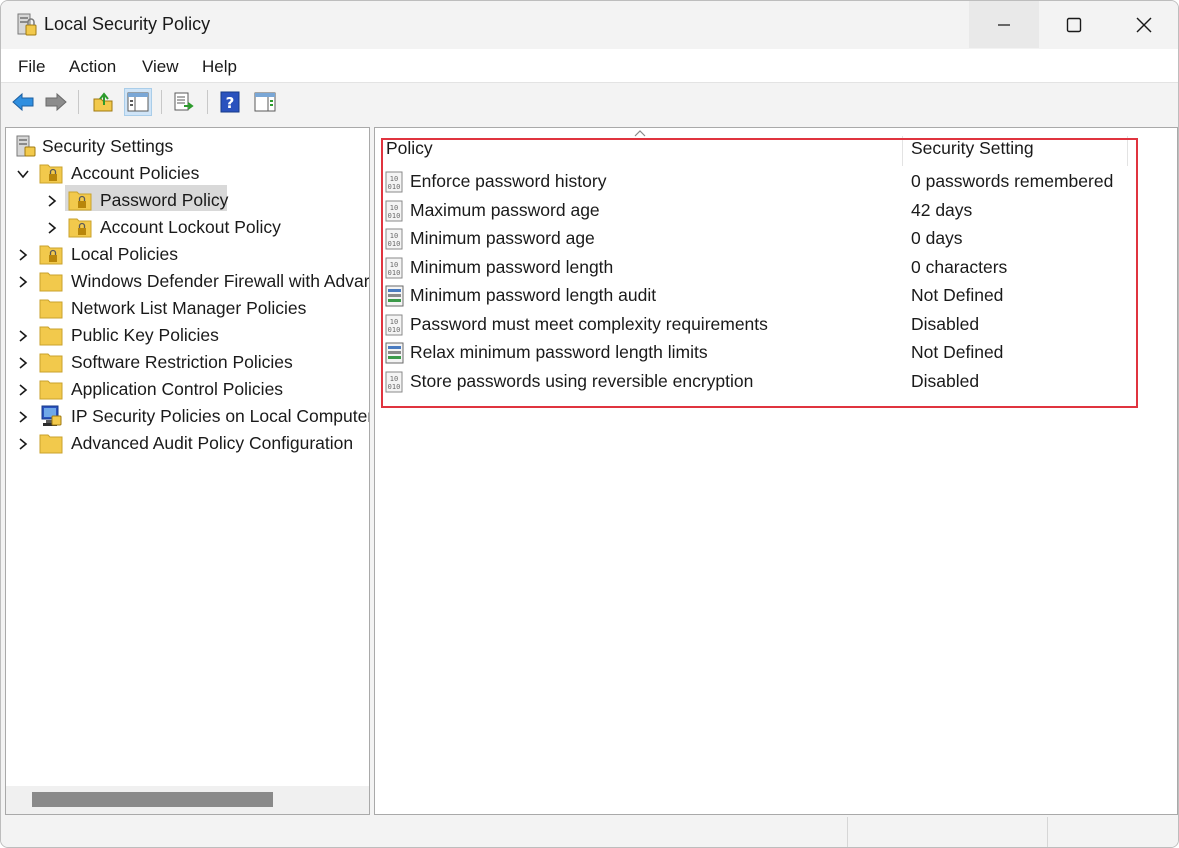 The height and width of the screenshot is (848, 1179). I want to click on help-button: ?, so click(230, 102).